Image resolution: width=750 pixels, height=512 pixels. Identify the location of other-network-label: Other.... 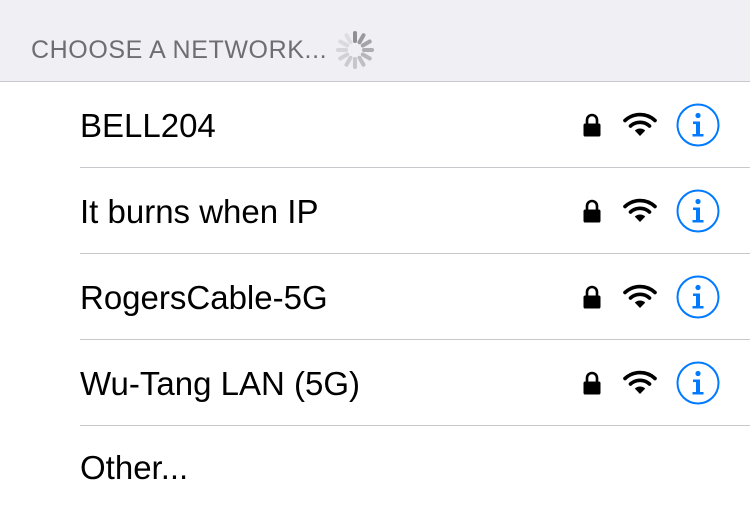
(134, 467).